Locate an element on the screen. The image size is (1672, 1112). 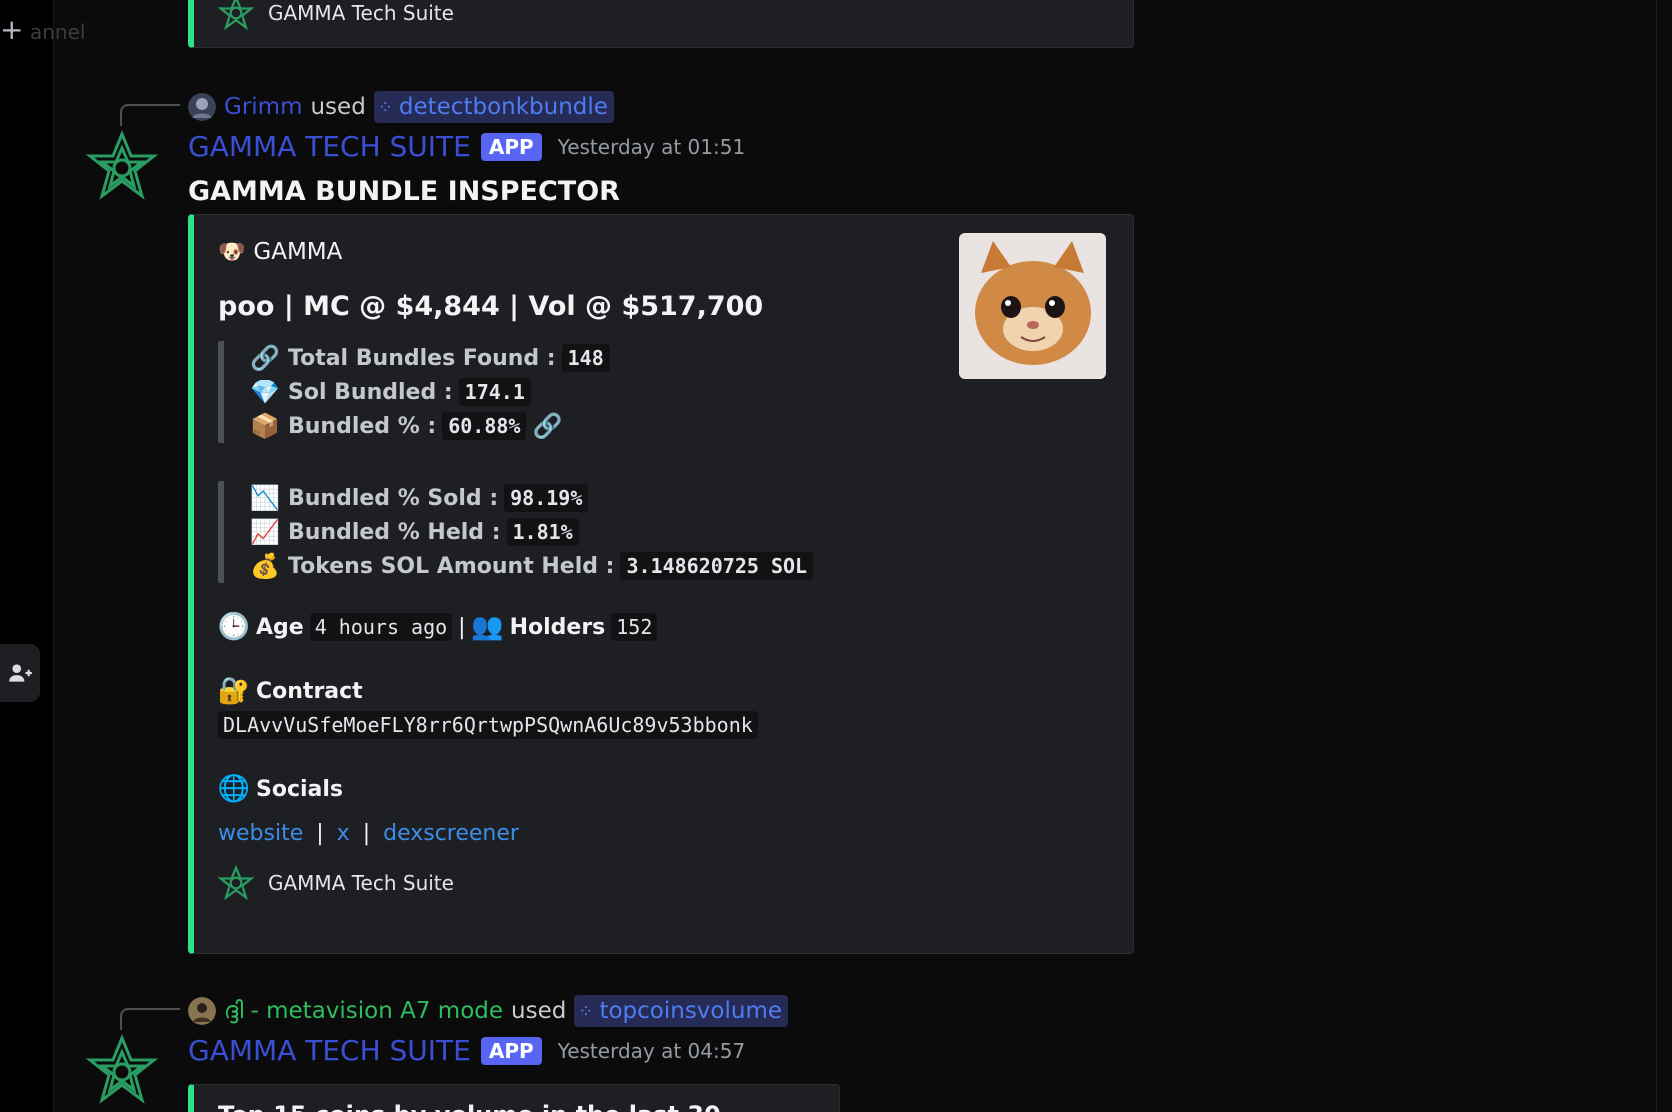
top-coins-embed: Top 15 coins by volume in the last 30 is located at coordinates (514, 1098).